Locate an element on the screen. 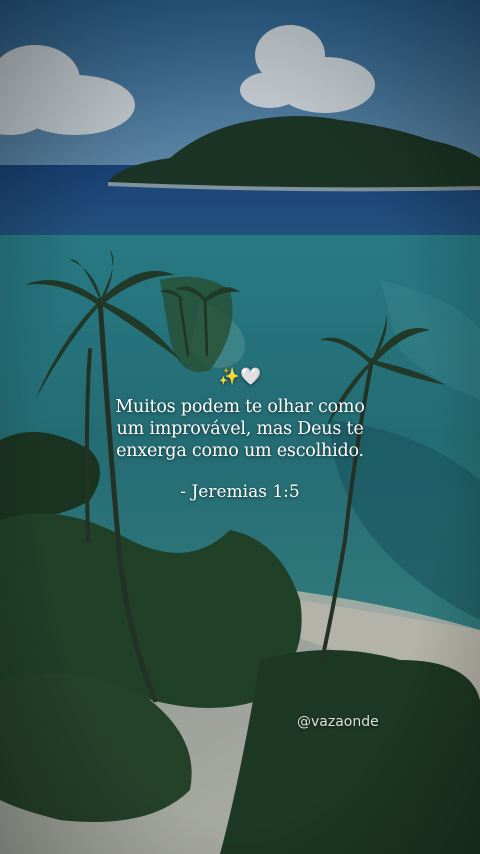 The width and height of the screenshot is (480, 854). quote-line-2: um improvável, mas Deus te is located at coordinates (240, 429).